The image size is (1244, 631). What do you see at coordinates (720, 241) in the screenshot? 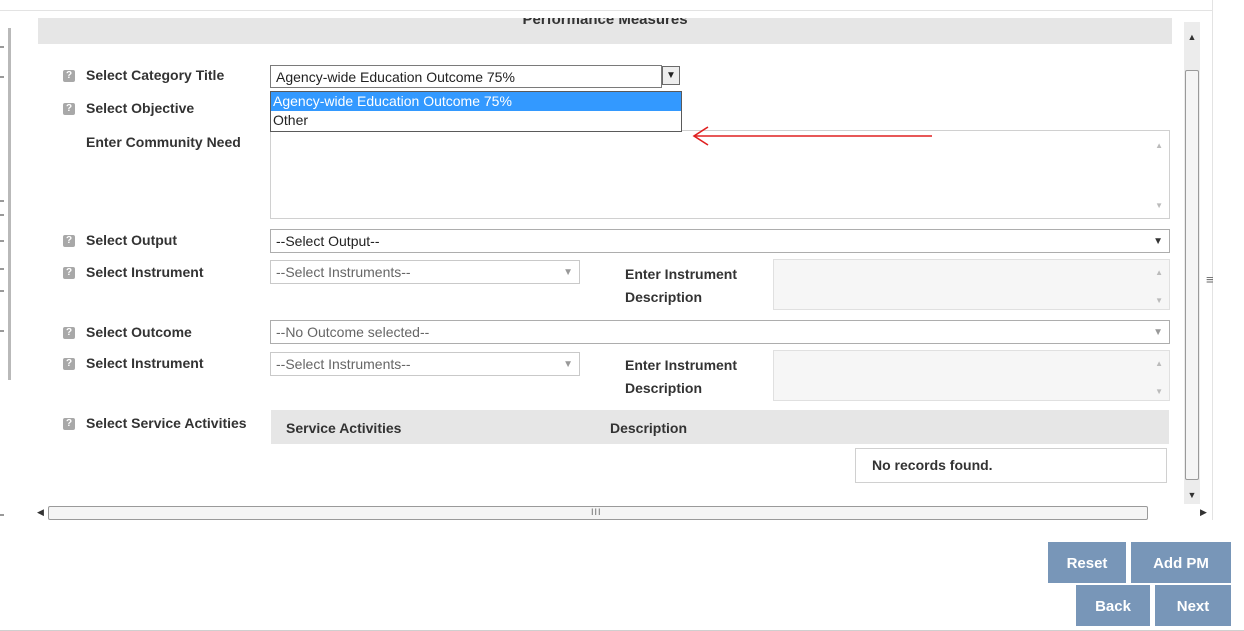
I see `output-select: --Select Output-- ▼` at bounding box center [720, 241].